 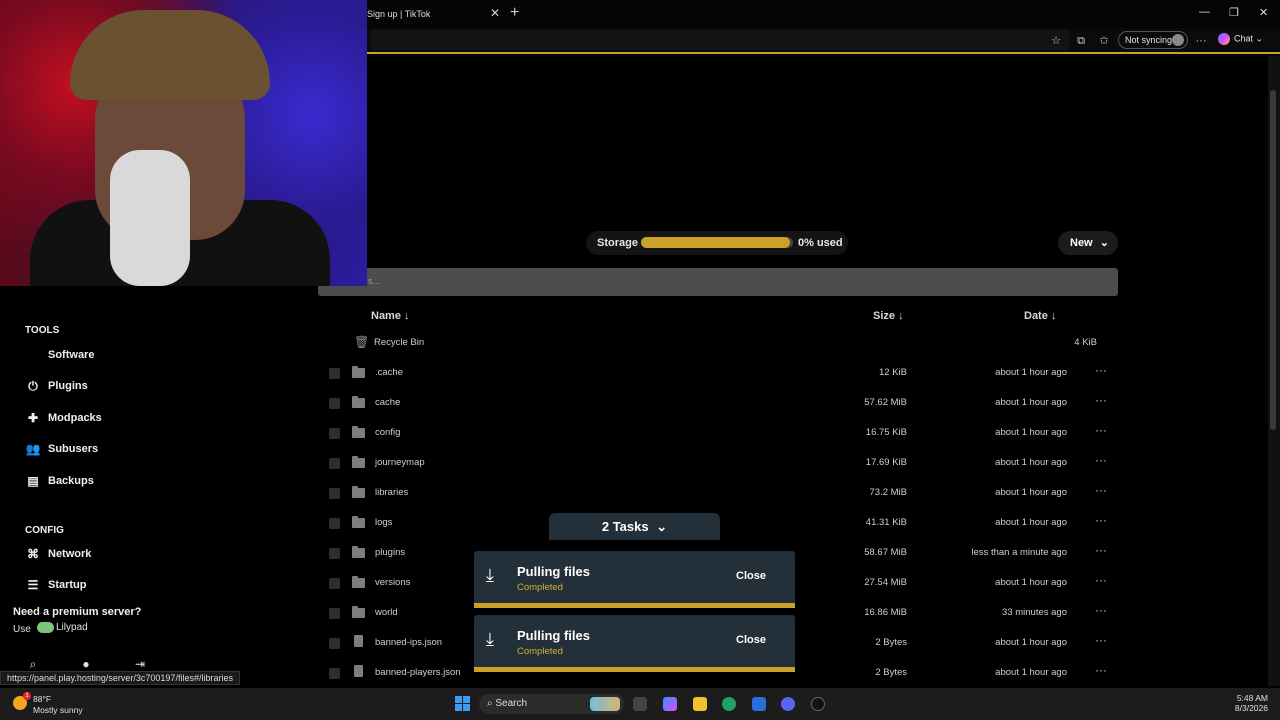 I want to click on window-close-icon: ✕, so click(x=1263, y=12).